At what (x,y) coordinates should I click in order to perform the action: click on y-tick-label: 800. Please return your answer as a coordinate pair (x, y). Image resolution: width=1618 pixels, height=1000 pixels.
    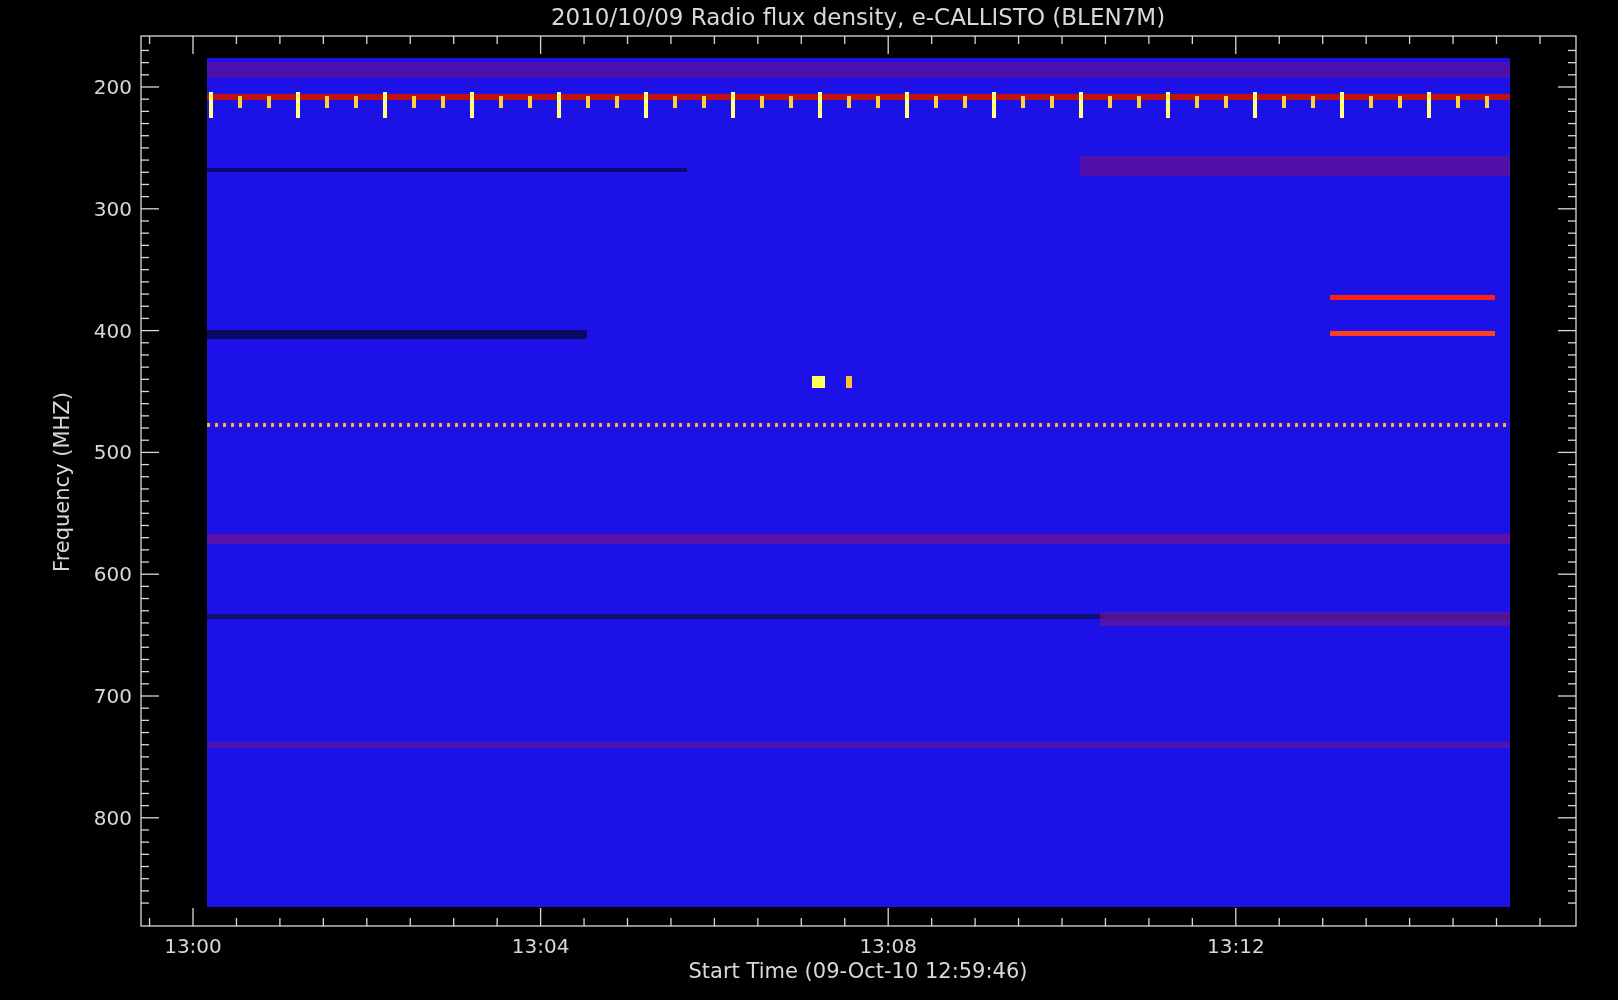
    Looking at the image, I should click on (112, 817).